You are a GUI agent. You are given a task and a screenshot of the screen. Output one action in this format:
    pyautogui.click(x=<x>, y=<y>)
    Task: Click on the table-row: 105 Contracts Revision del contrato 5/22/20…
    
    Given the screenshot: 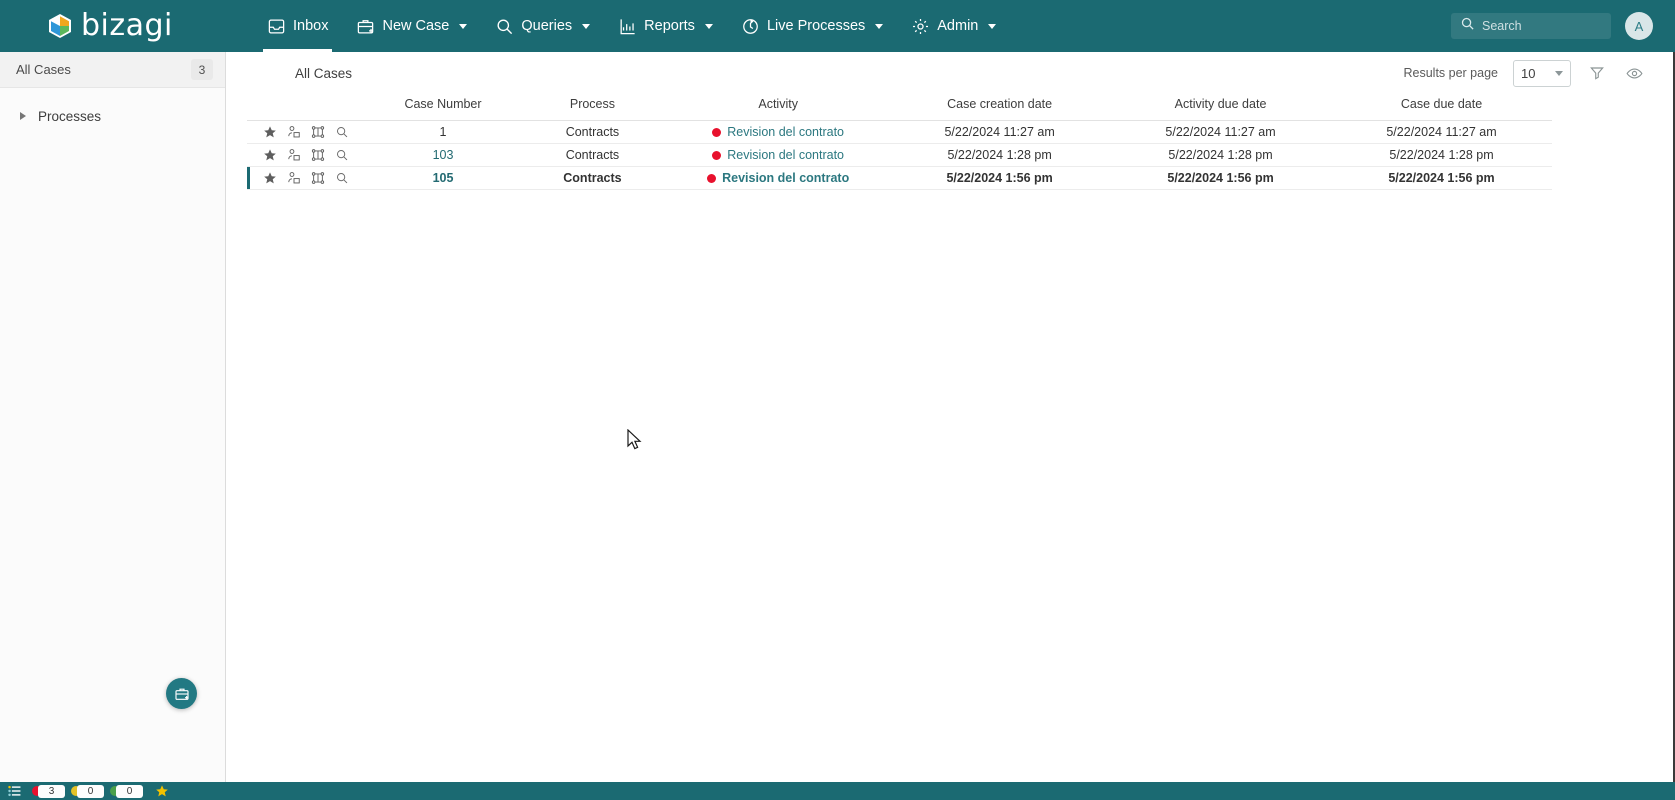 What is the action you would take?
    pyautogui.click(x=899, y=178)
    